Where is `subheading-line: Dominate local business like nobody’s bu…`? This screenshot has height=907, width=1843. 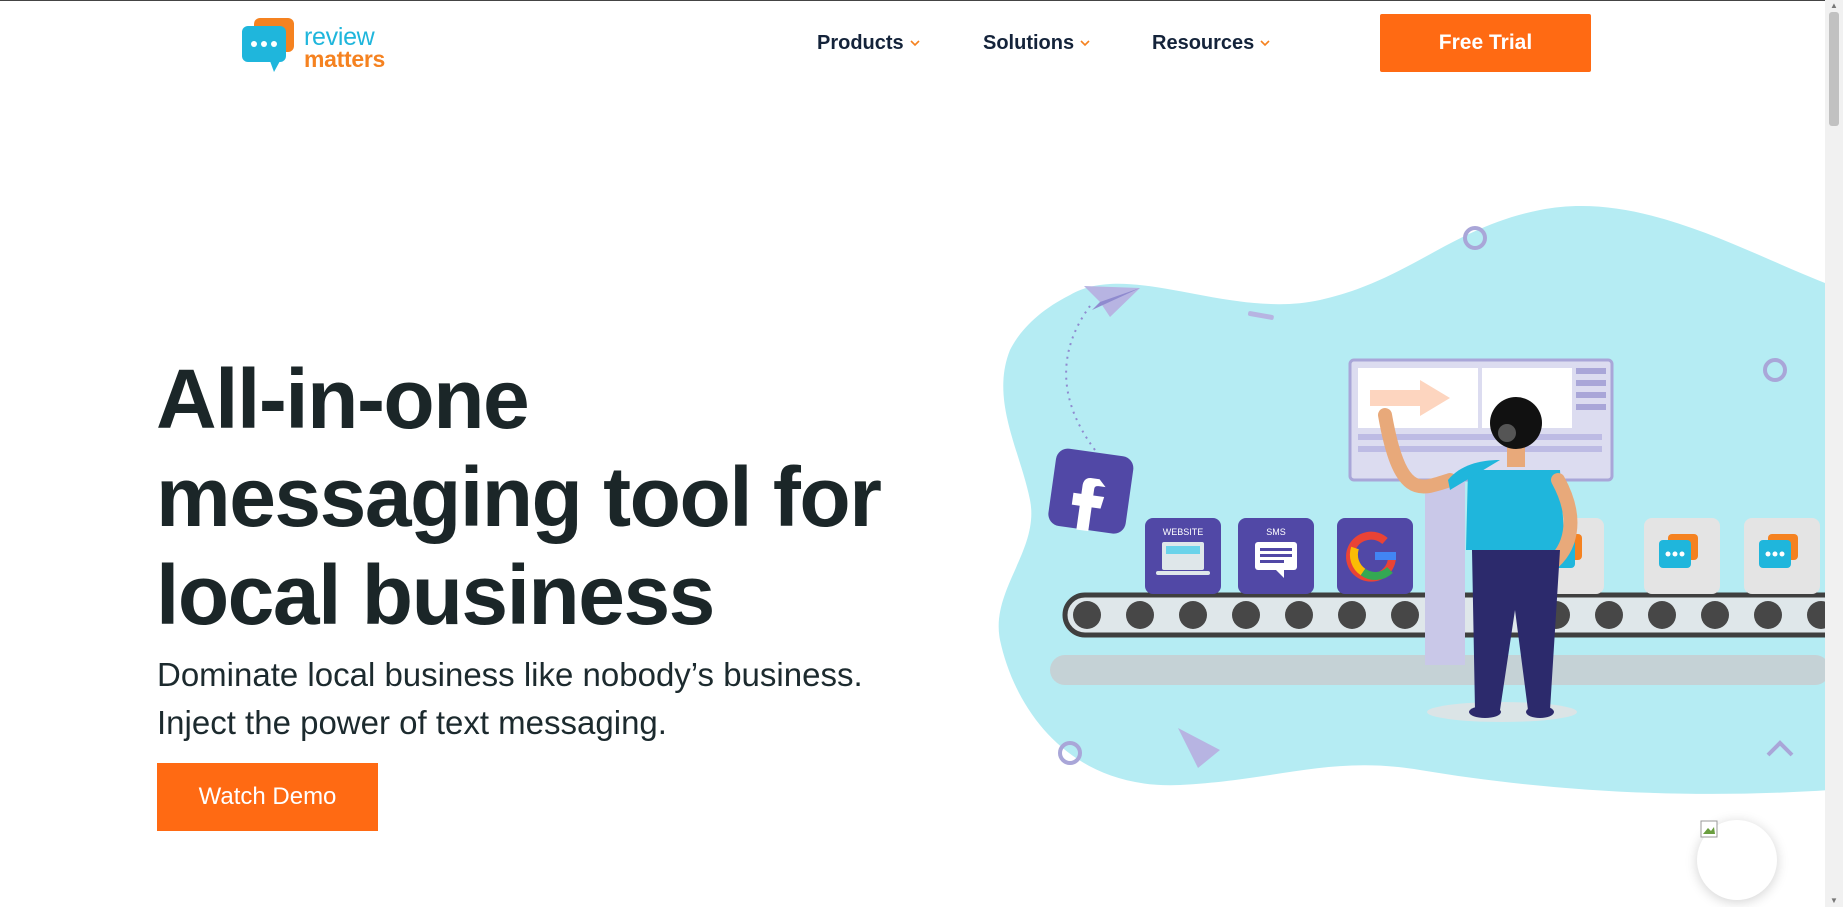
subheading-line: Dominate local business like nobody’s bu… is located at coordinates (510, 674).